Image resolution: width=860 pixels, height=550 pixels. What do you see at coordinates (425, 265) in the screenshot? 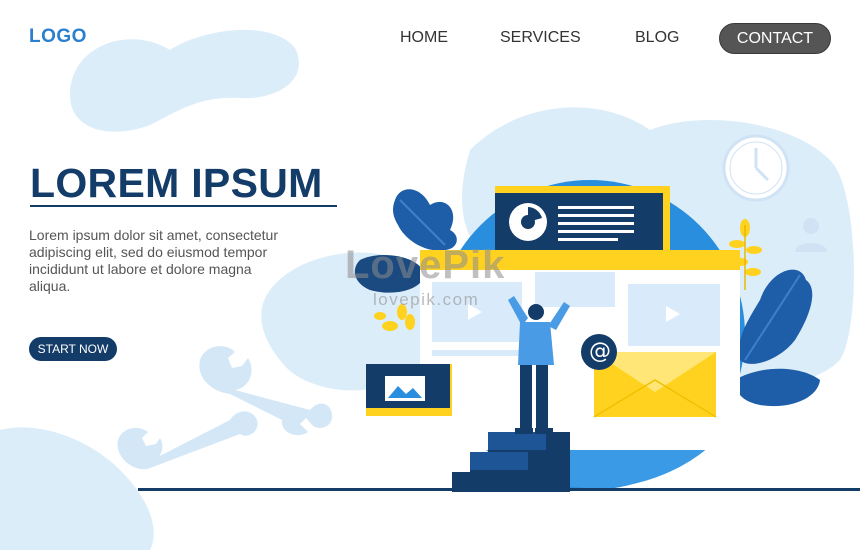
I see `watermark-brand: LovePik` at bounding box center [425, 265].